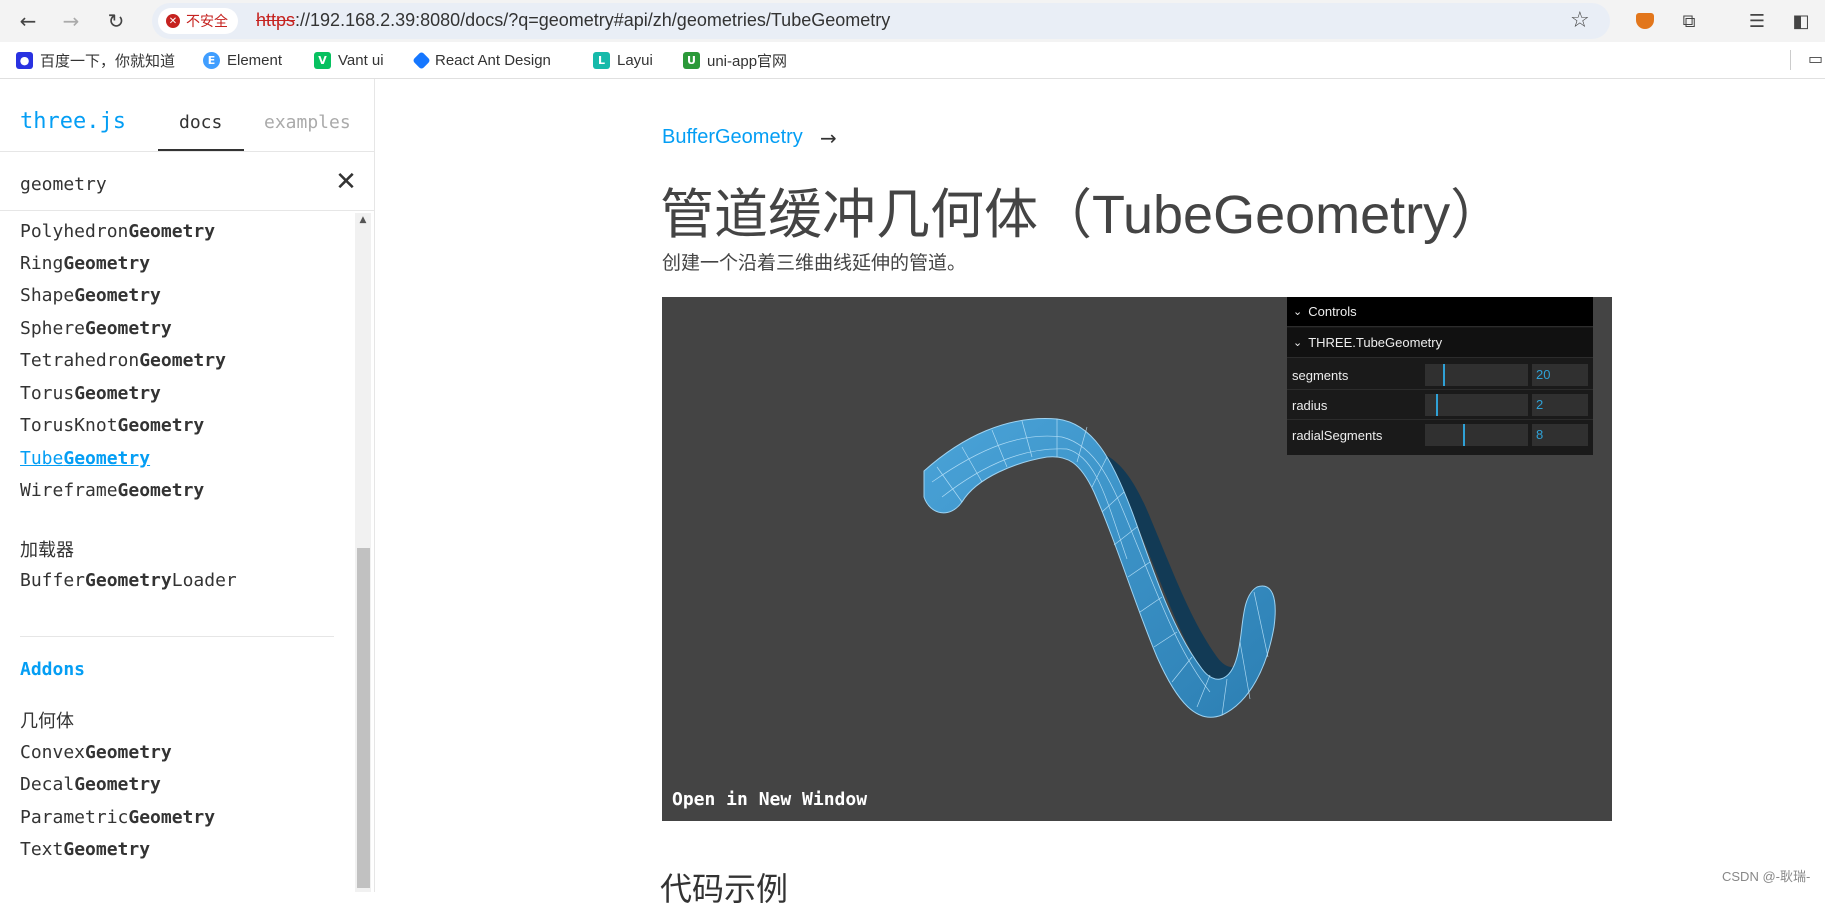 This screenshot has height=910, width=1825. I want to click on bookmark-star-icon: ☆, so click(1580, 20).